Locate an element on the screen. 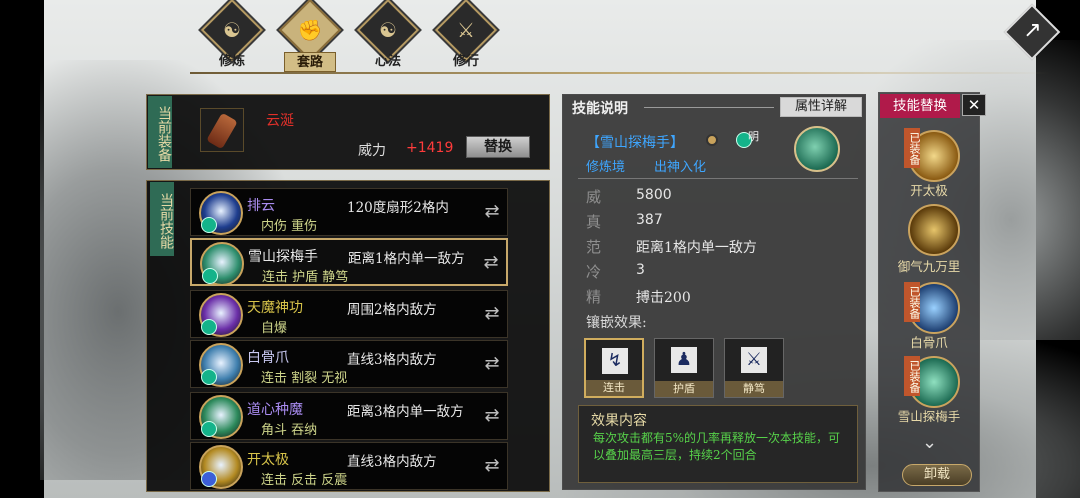 Image resolution: width=1080 pixels, height=498 pixels. combo-icon: ↯ is located at coordinates (615, 361).